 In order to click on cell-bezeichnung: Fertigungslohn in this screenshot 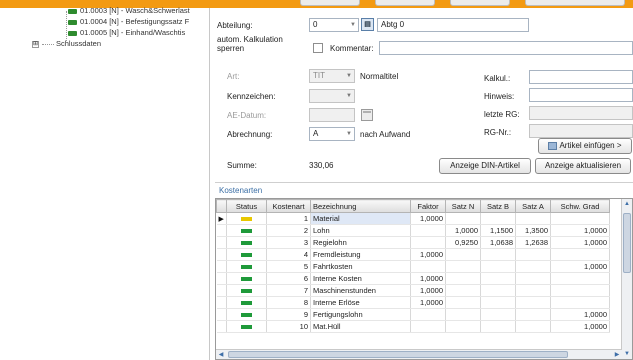, I will do `click(360, 314)`.